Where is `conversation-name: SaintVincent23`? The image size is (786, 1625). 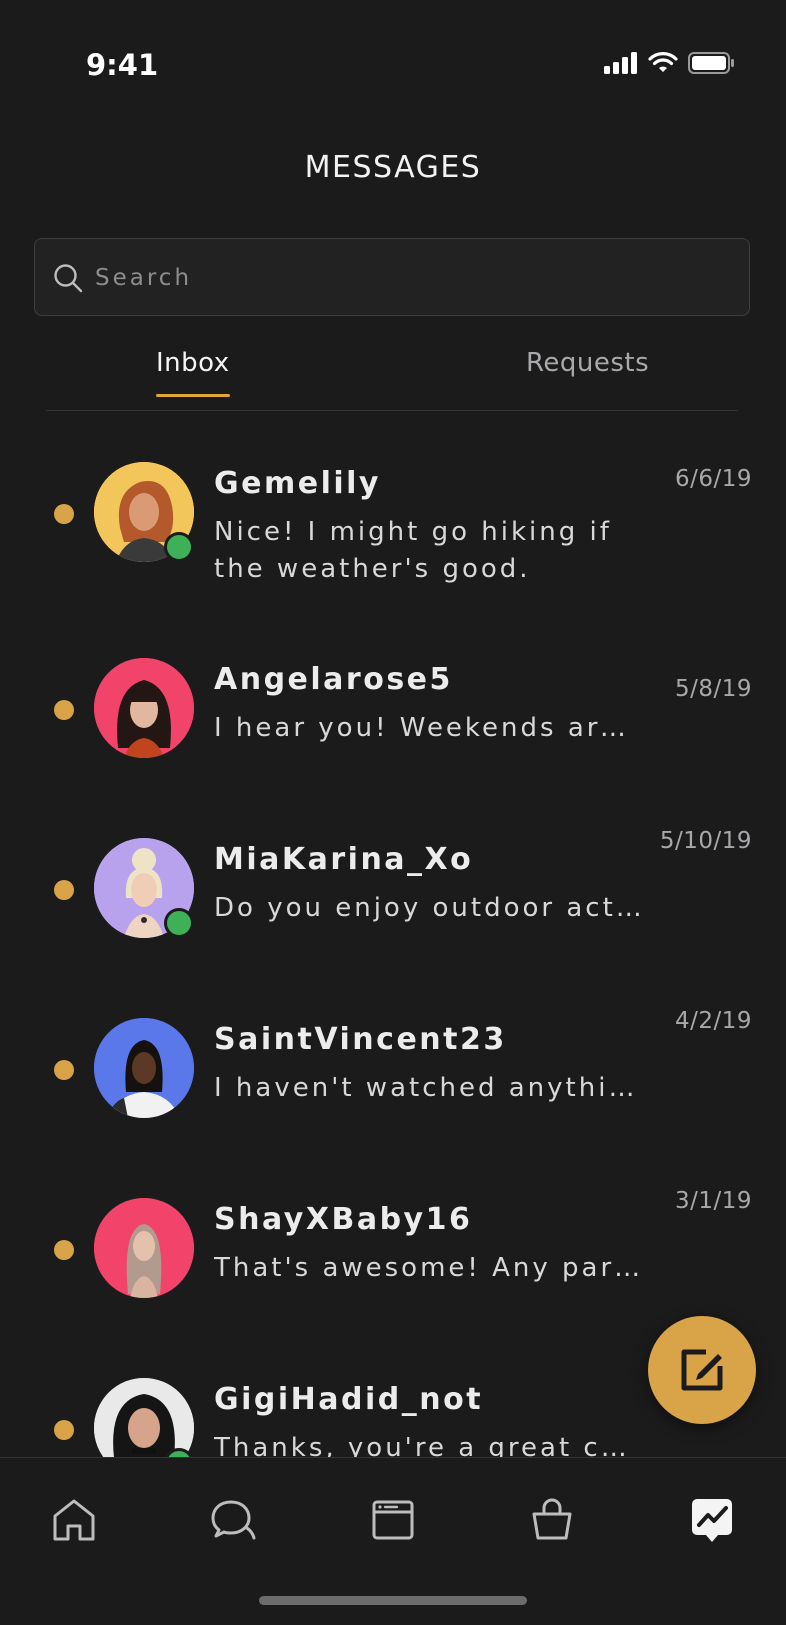
conversation-name: SaintVincent23 is located at coordinates (360, 1039).